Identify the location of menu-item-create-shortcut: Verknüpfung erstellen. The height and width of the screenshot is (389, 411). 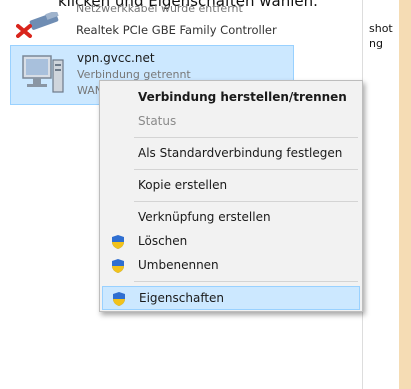
(231, 218).